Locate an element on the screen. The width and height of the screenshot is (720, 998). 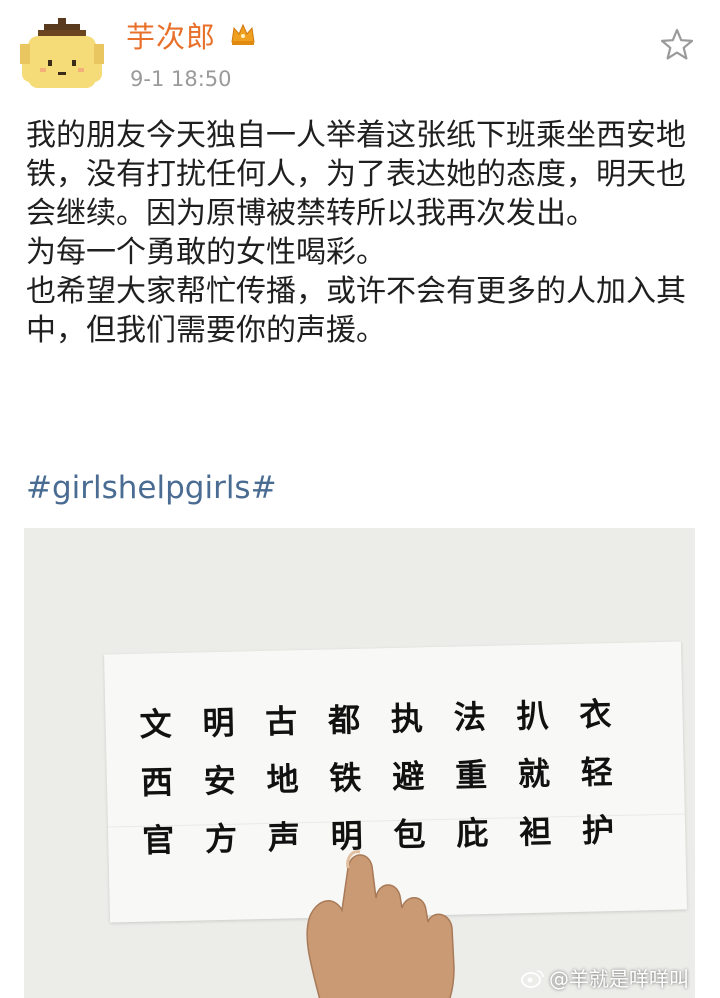
watermark: @羊就是咩咩叫 is located at coordinates (605, 977).